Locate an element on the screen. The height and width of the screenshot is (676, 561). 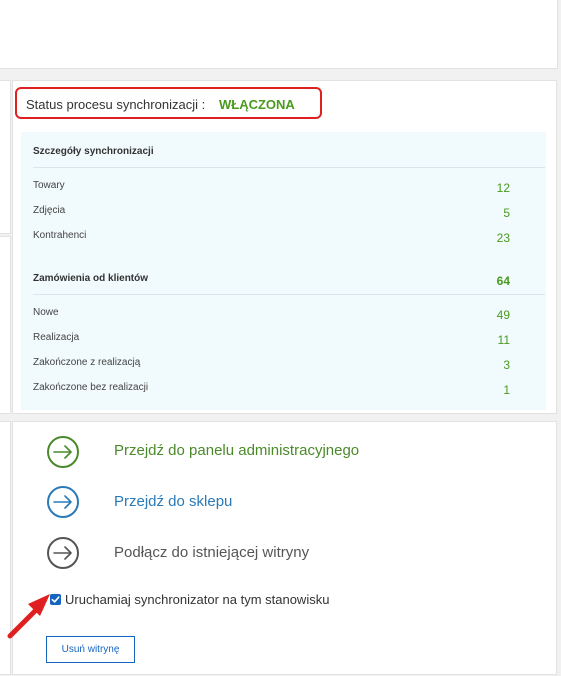
orders-row-value-zakonczone-z: 3 is located at coordinates (506, 365).